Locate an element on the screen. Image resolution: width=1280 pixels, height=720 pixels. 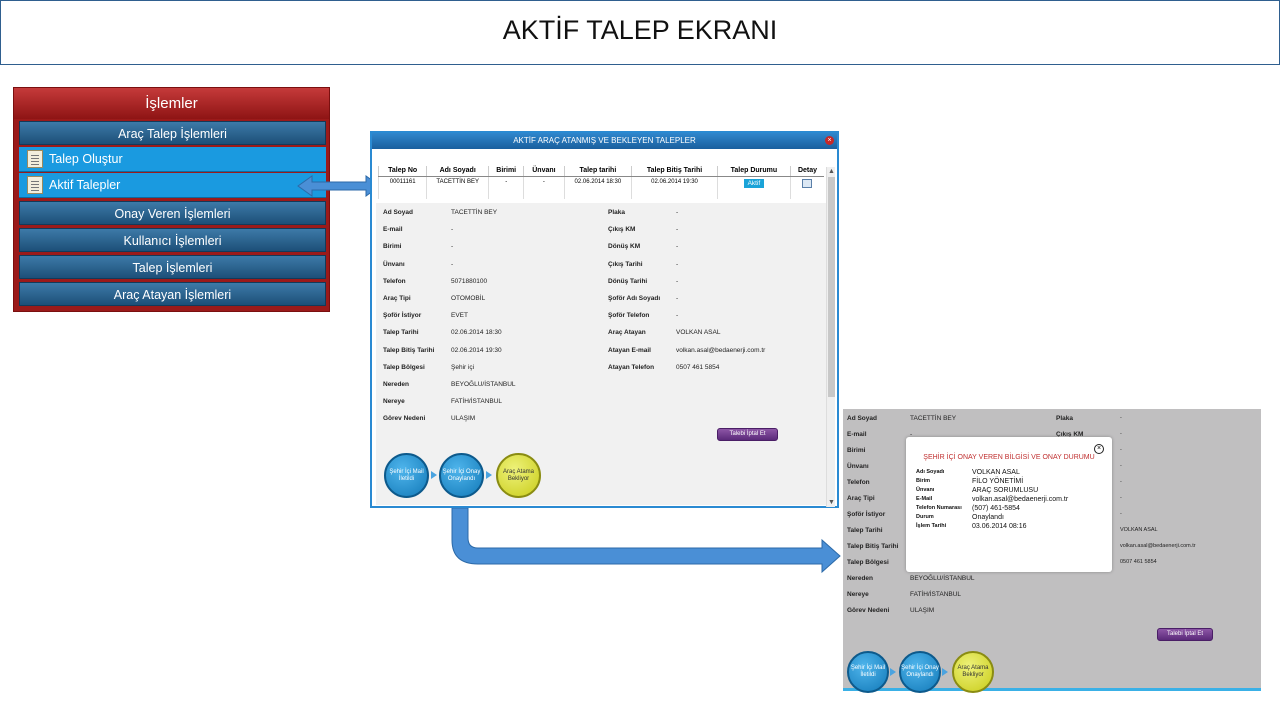
field-value: 03.06.2014 08:16 is located at coordinates (999, 526).